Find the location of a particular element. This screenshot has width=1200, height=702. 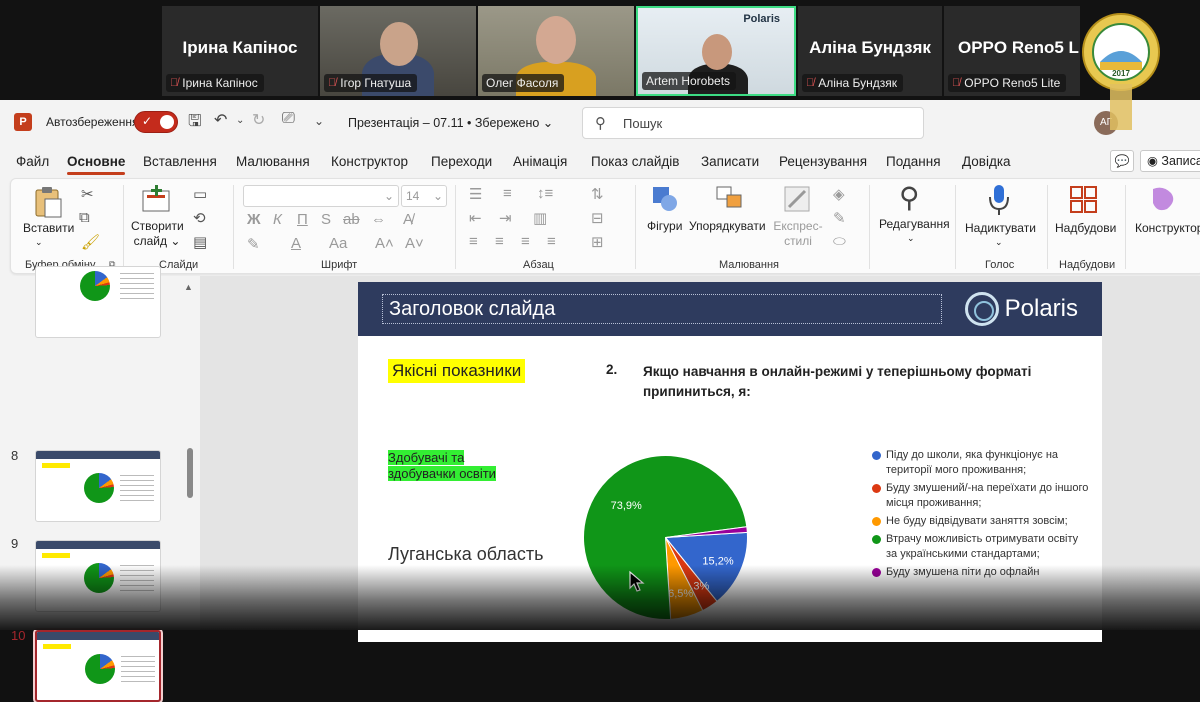

shapes-icon is located at coordinates (665, 199).